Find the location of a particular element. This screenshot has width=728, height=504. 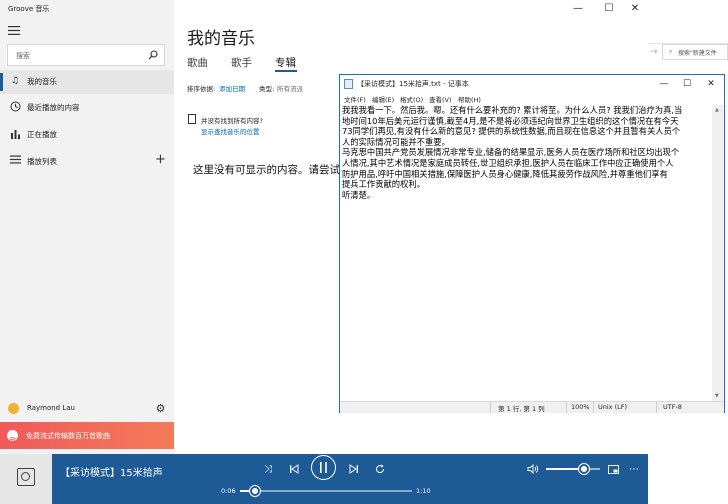

sort-label: 排序依据: is located at coordinates (201, 89).